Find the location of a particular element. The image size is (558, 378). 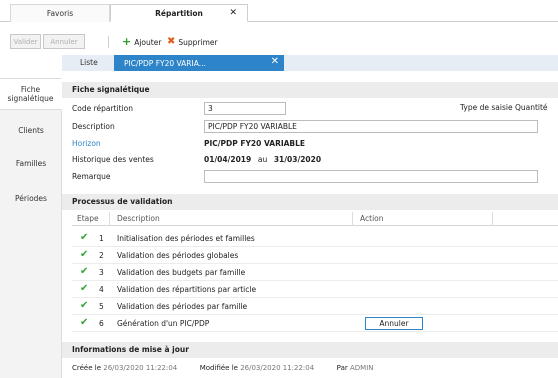

description-label: Description is located at coordinates (93, 126).